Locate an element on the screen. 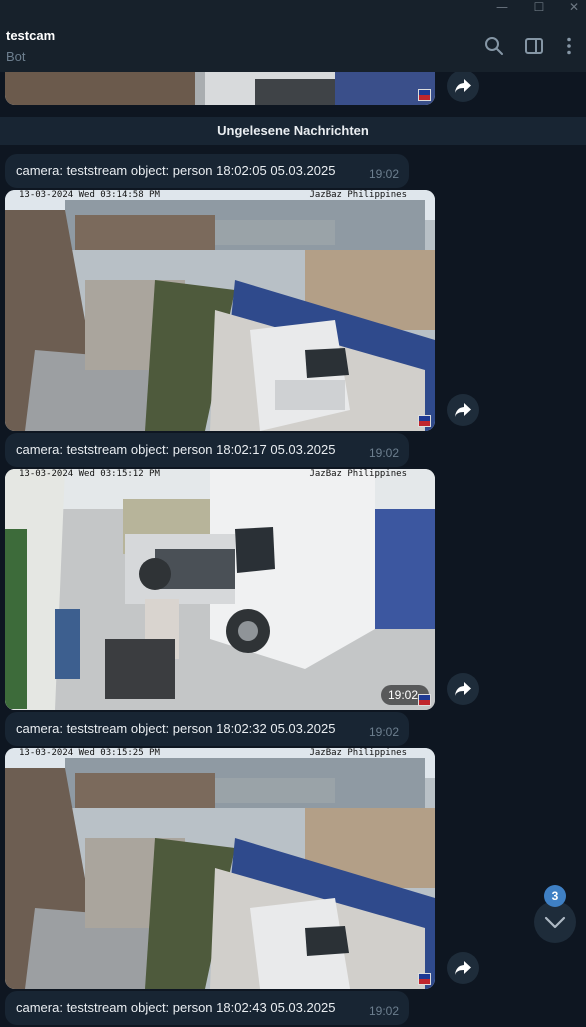  photo-message is located at coordinates (220, 88).